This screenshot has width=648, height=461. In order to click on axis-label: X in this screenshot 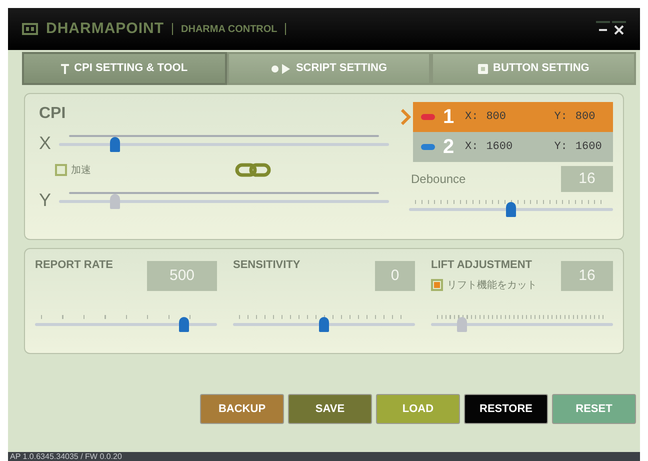, I will do `click(45, 143)`.